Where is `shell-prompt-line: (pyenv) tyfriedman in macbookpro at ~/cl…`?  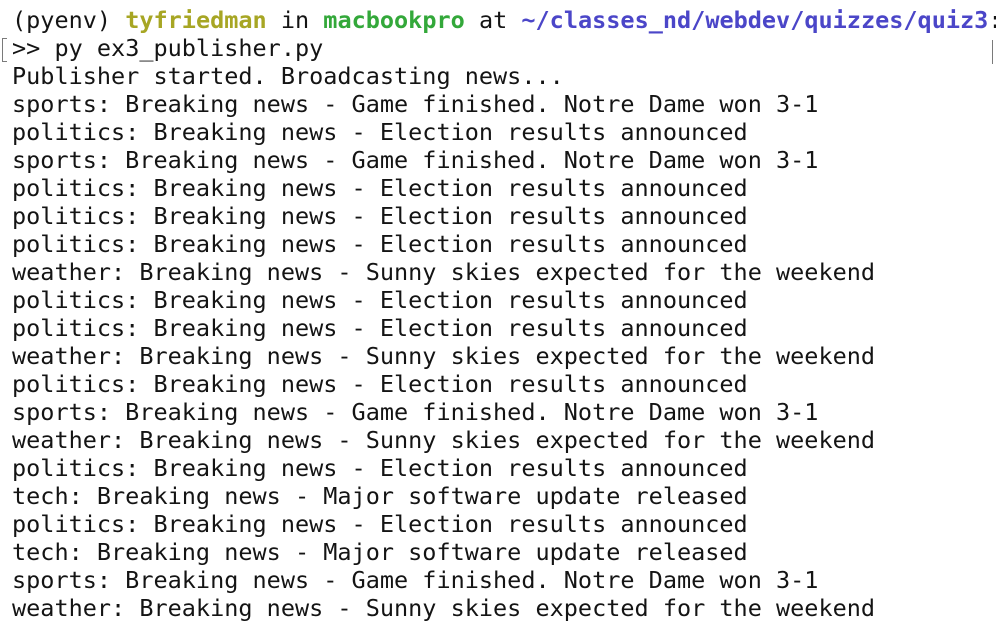 shell-prompt-line: (pyenv) tyfriedman in macbookpro at ~/cl… is located at coordinates (504, 20).